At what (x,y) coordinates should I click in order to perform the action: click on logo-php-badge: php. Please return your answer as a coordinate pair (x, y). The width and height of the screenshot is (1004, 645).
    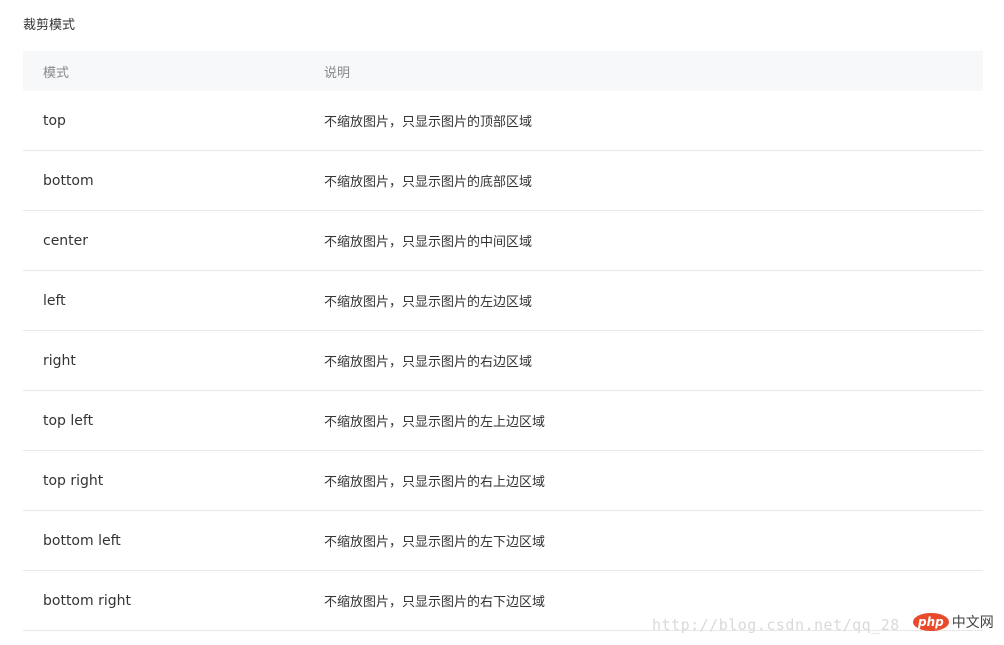
    Looking at the image, I should click on (931, 622).